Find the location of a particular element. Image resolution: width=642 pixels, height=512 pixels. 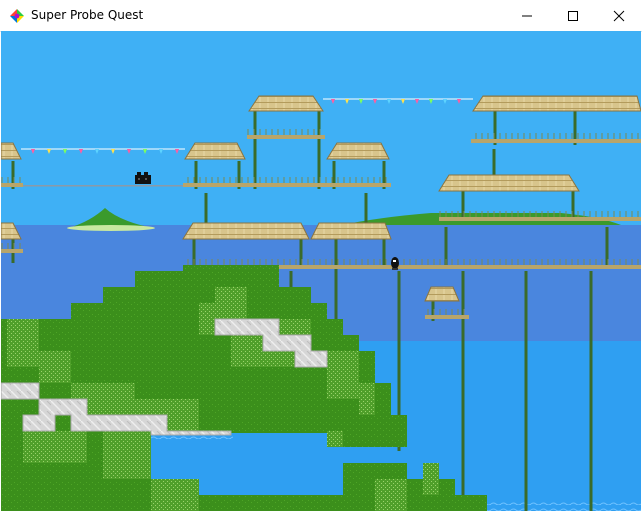

window-title: Super Probe Quest is located at coordinates (87, 15).